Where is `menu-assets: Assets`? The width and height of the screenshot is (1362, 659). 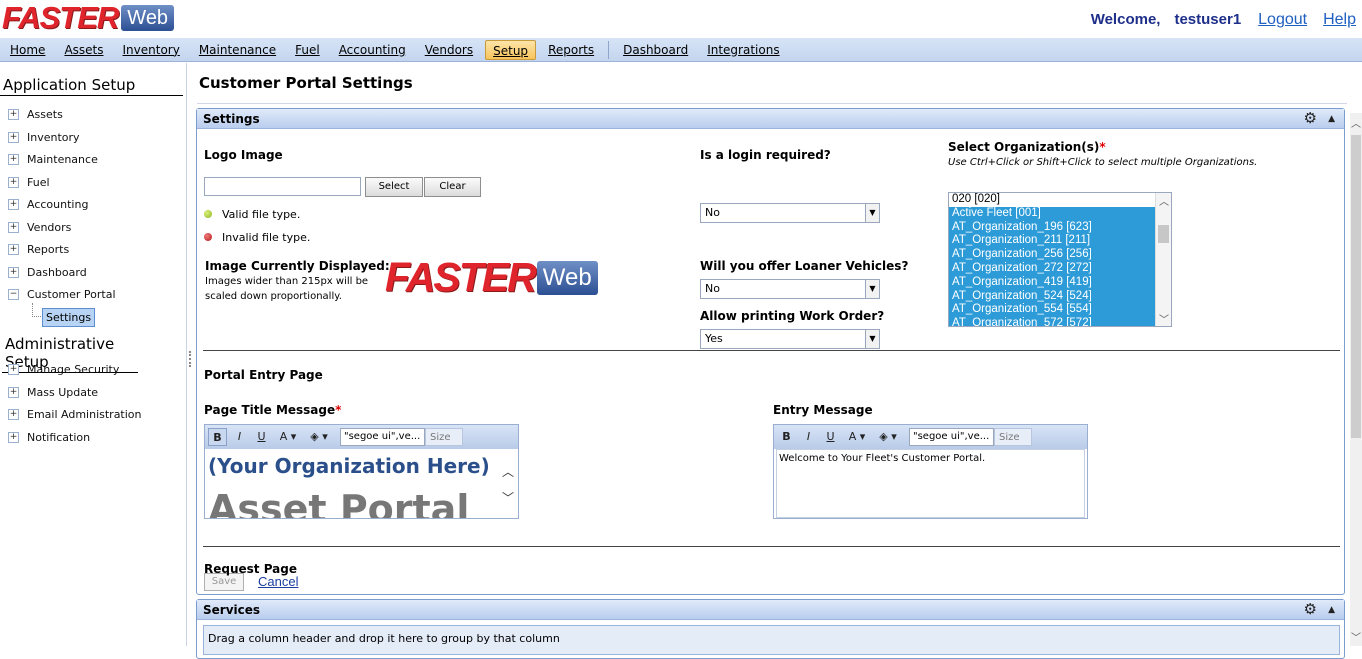
menu-assets: Assets is located at coordinates (83, 50).